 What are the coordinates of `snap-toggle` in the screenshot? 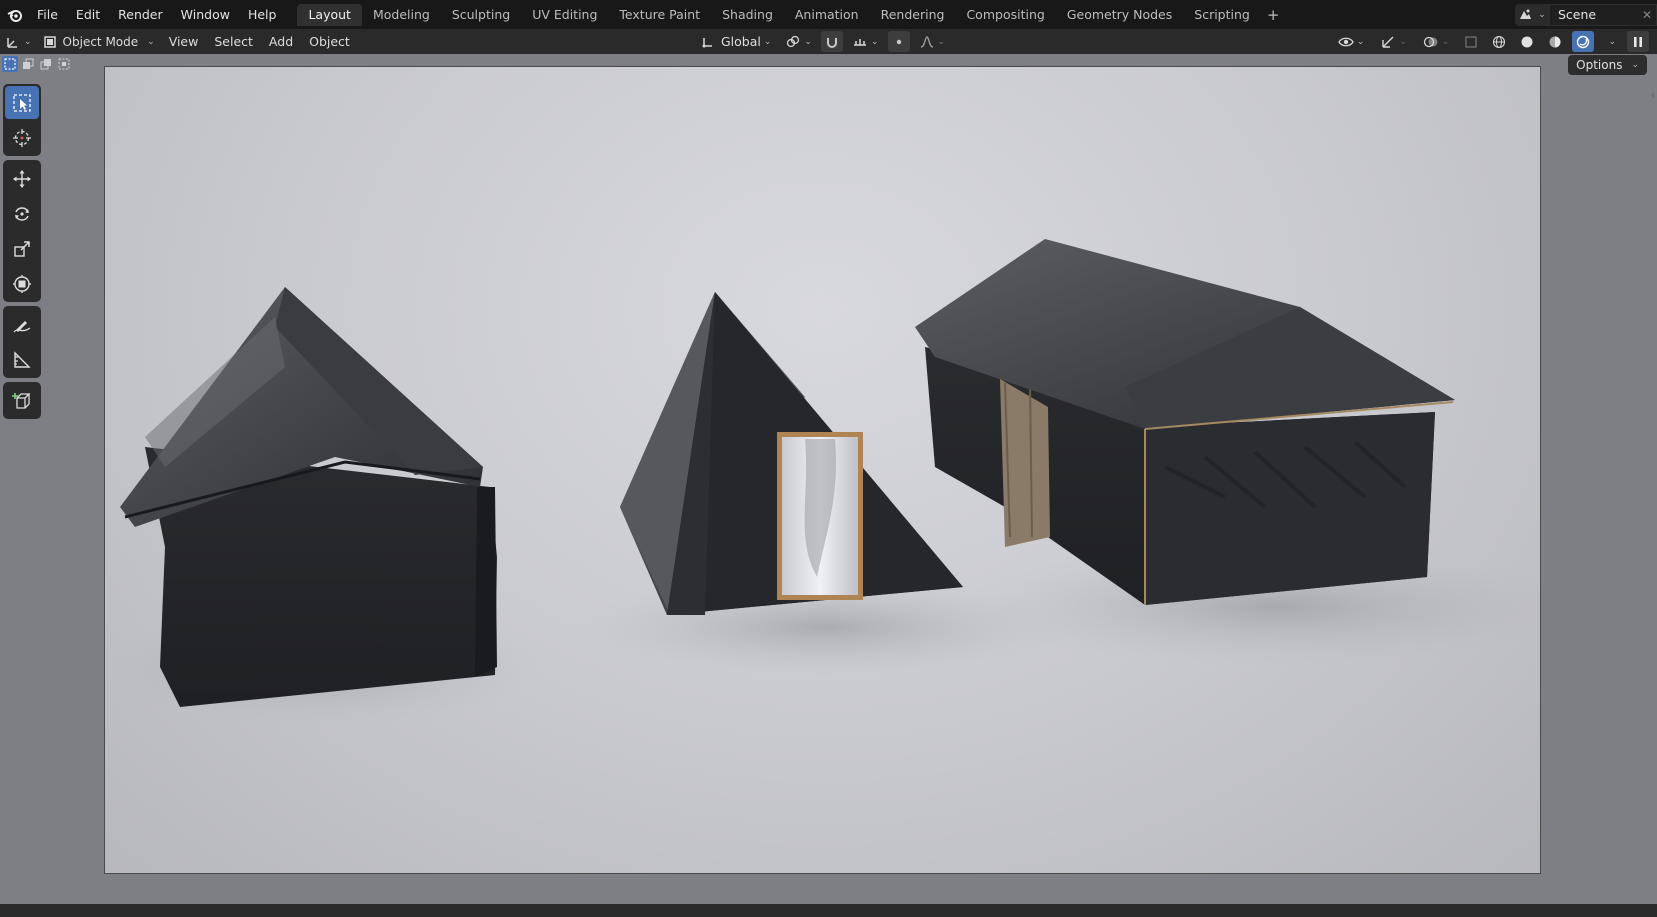 It's located at (831, 41).